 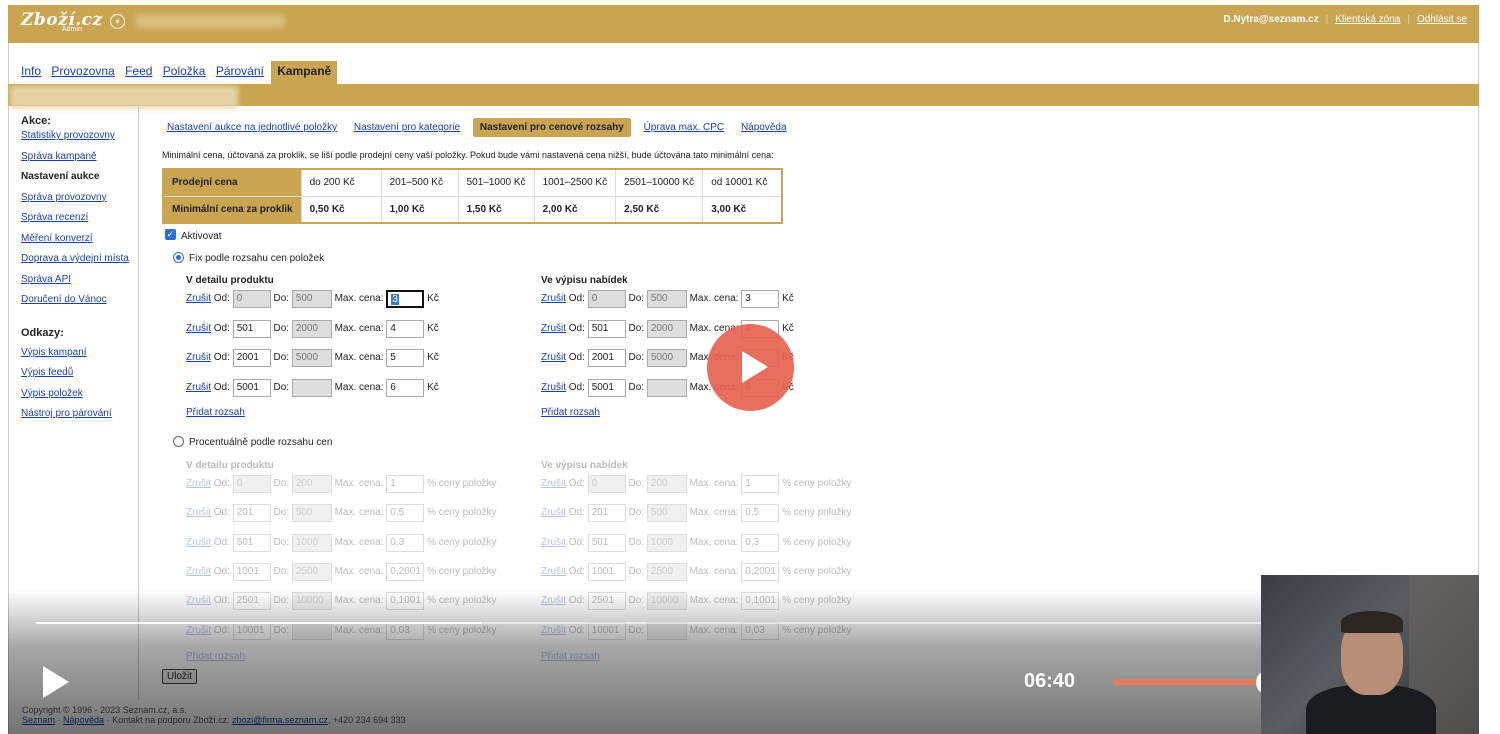 What do you see at coordinates (180, 676) in the screenshot?
I see `save-button: Uložit` at bounding box center [180, 676].